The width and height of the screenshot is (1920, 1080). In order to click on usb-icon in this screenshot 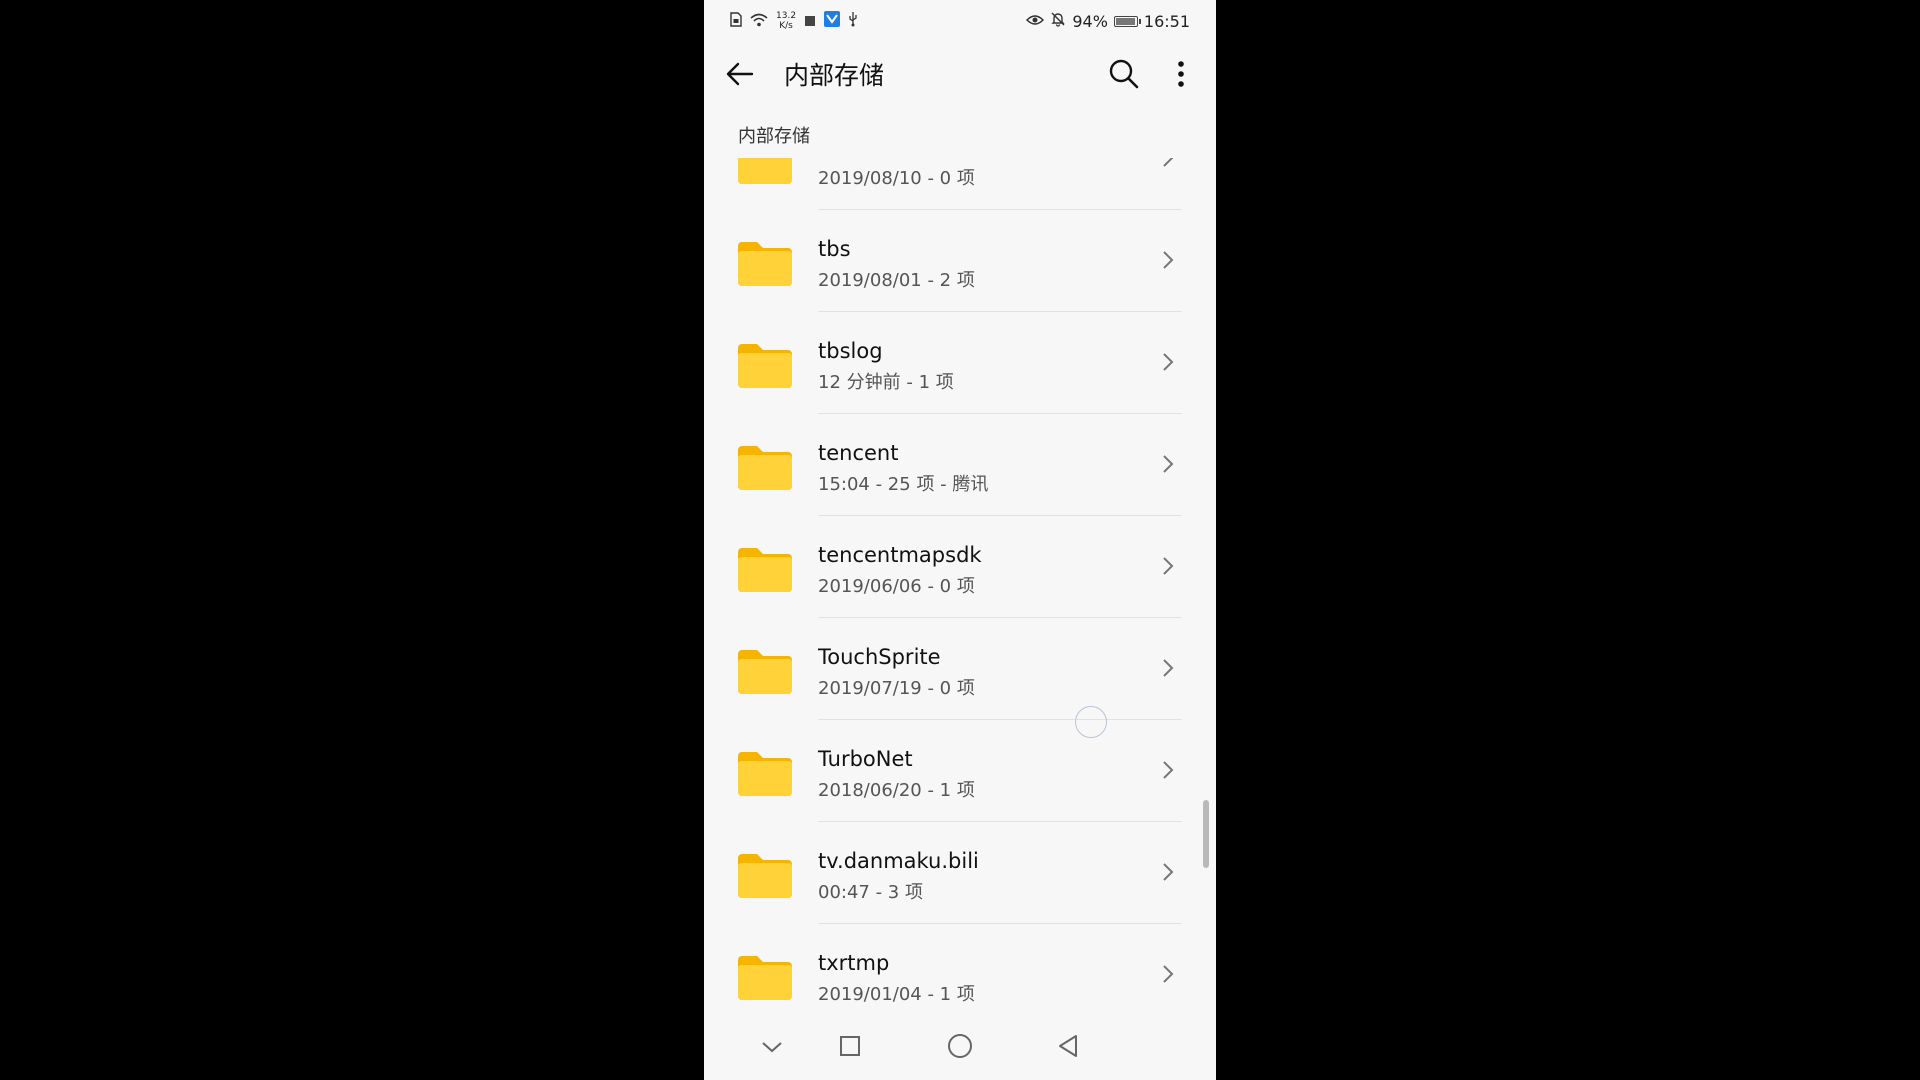, I will do `click(853, 21)`.